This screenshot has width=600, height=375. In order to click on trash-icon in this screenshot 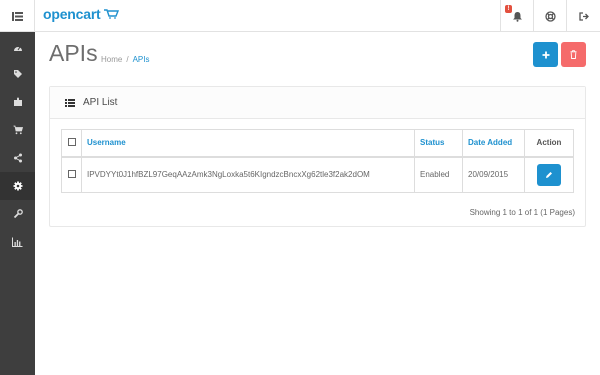, I will do `click(573, 54)`.